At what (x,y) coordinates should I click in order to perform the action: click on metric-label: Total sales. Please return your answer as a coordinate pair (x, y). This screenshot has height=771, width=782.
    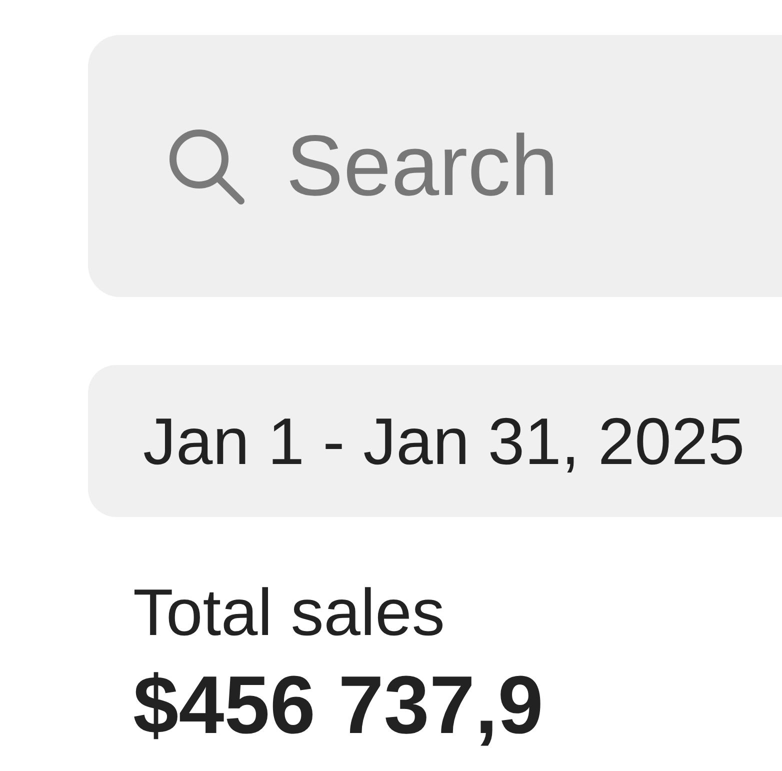
    Looking at the image, I should click on (289, 612).